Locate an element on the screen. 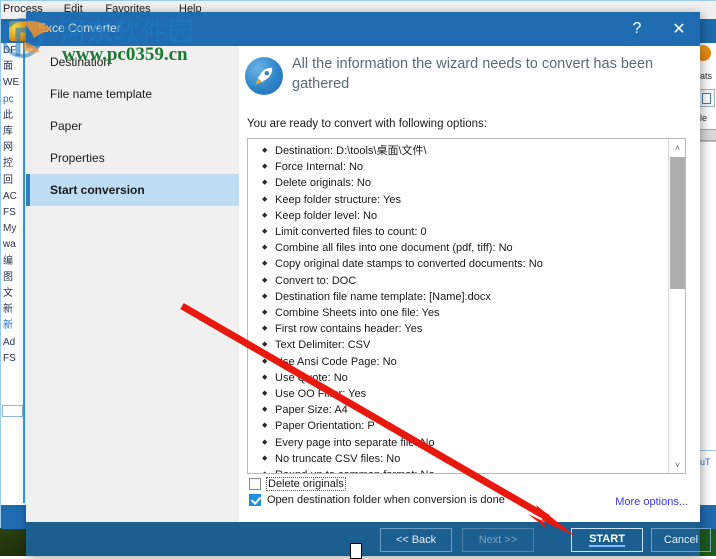  cancel-button-label: Cancel is located at coordinates (681, 540).